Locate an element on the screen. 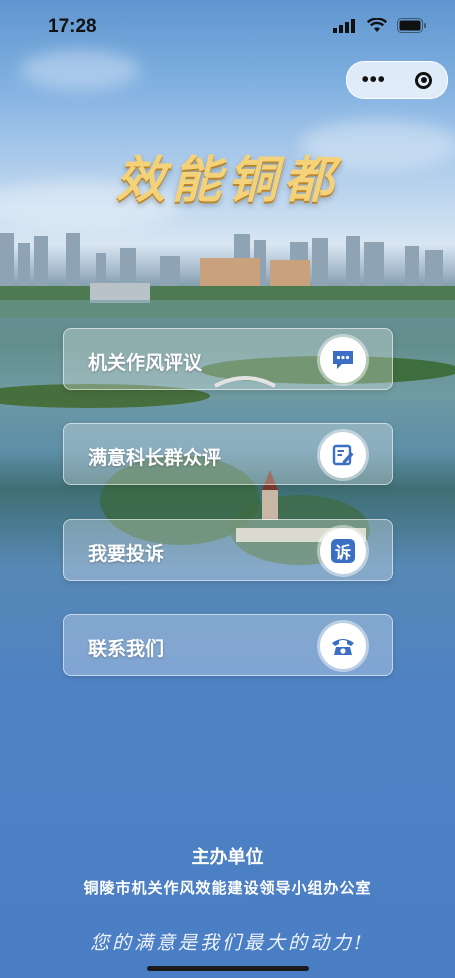  menu-item-label: 联系我们 is located at coordinates (126, 649).